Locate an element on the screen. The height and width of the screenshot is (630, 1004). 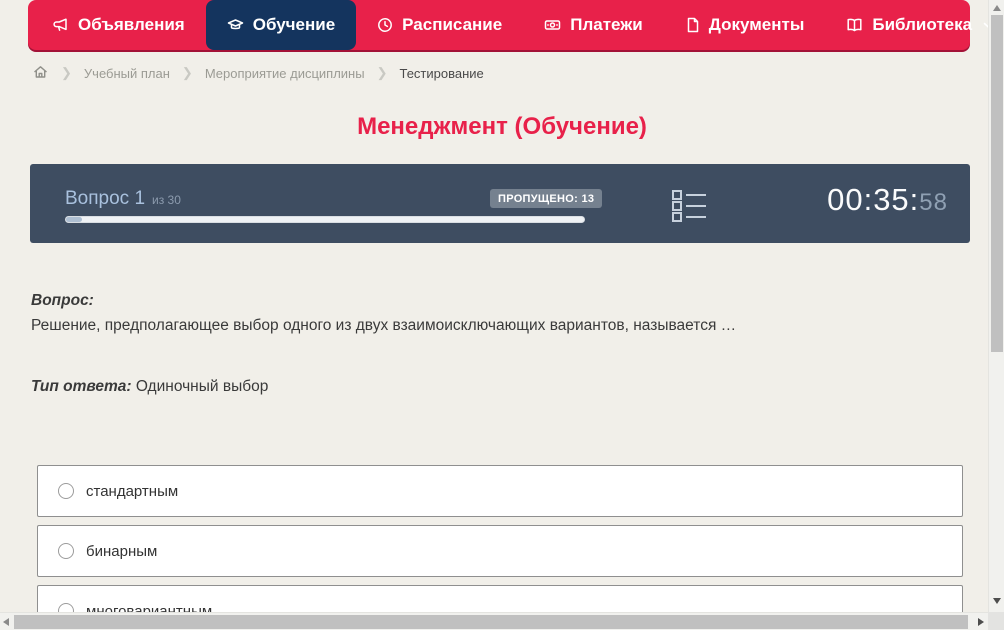
book-icon is located at coordinates (854, 25).